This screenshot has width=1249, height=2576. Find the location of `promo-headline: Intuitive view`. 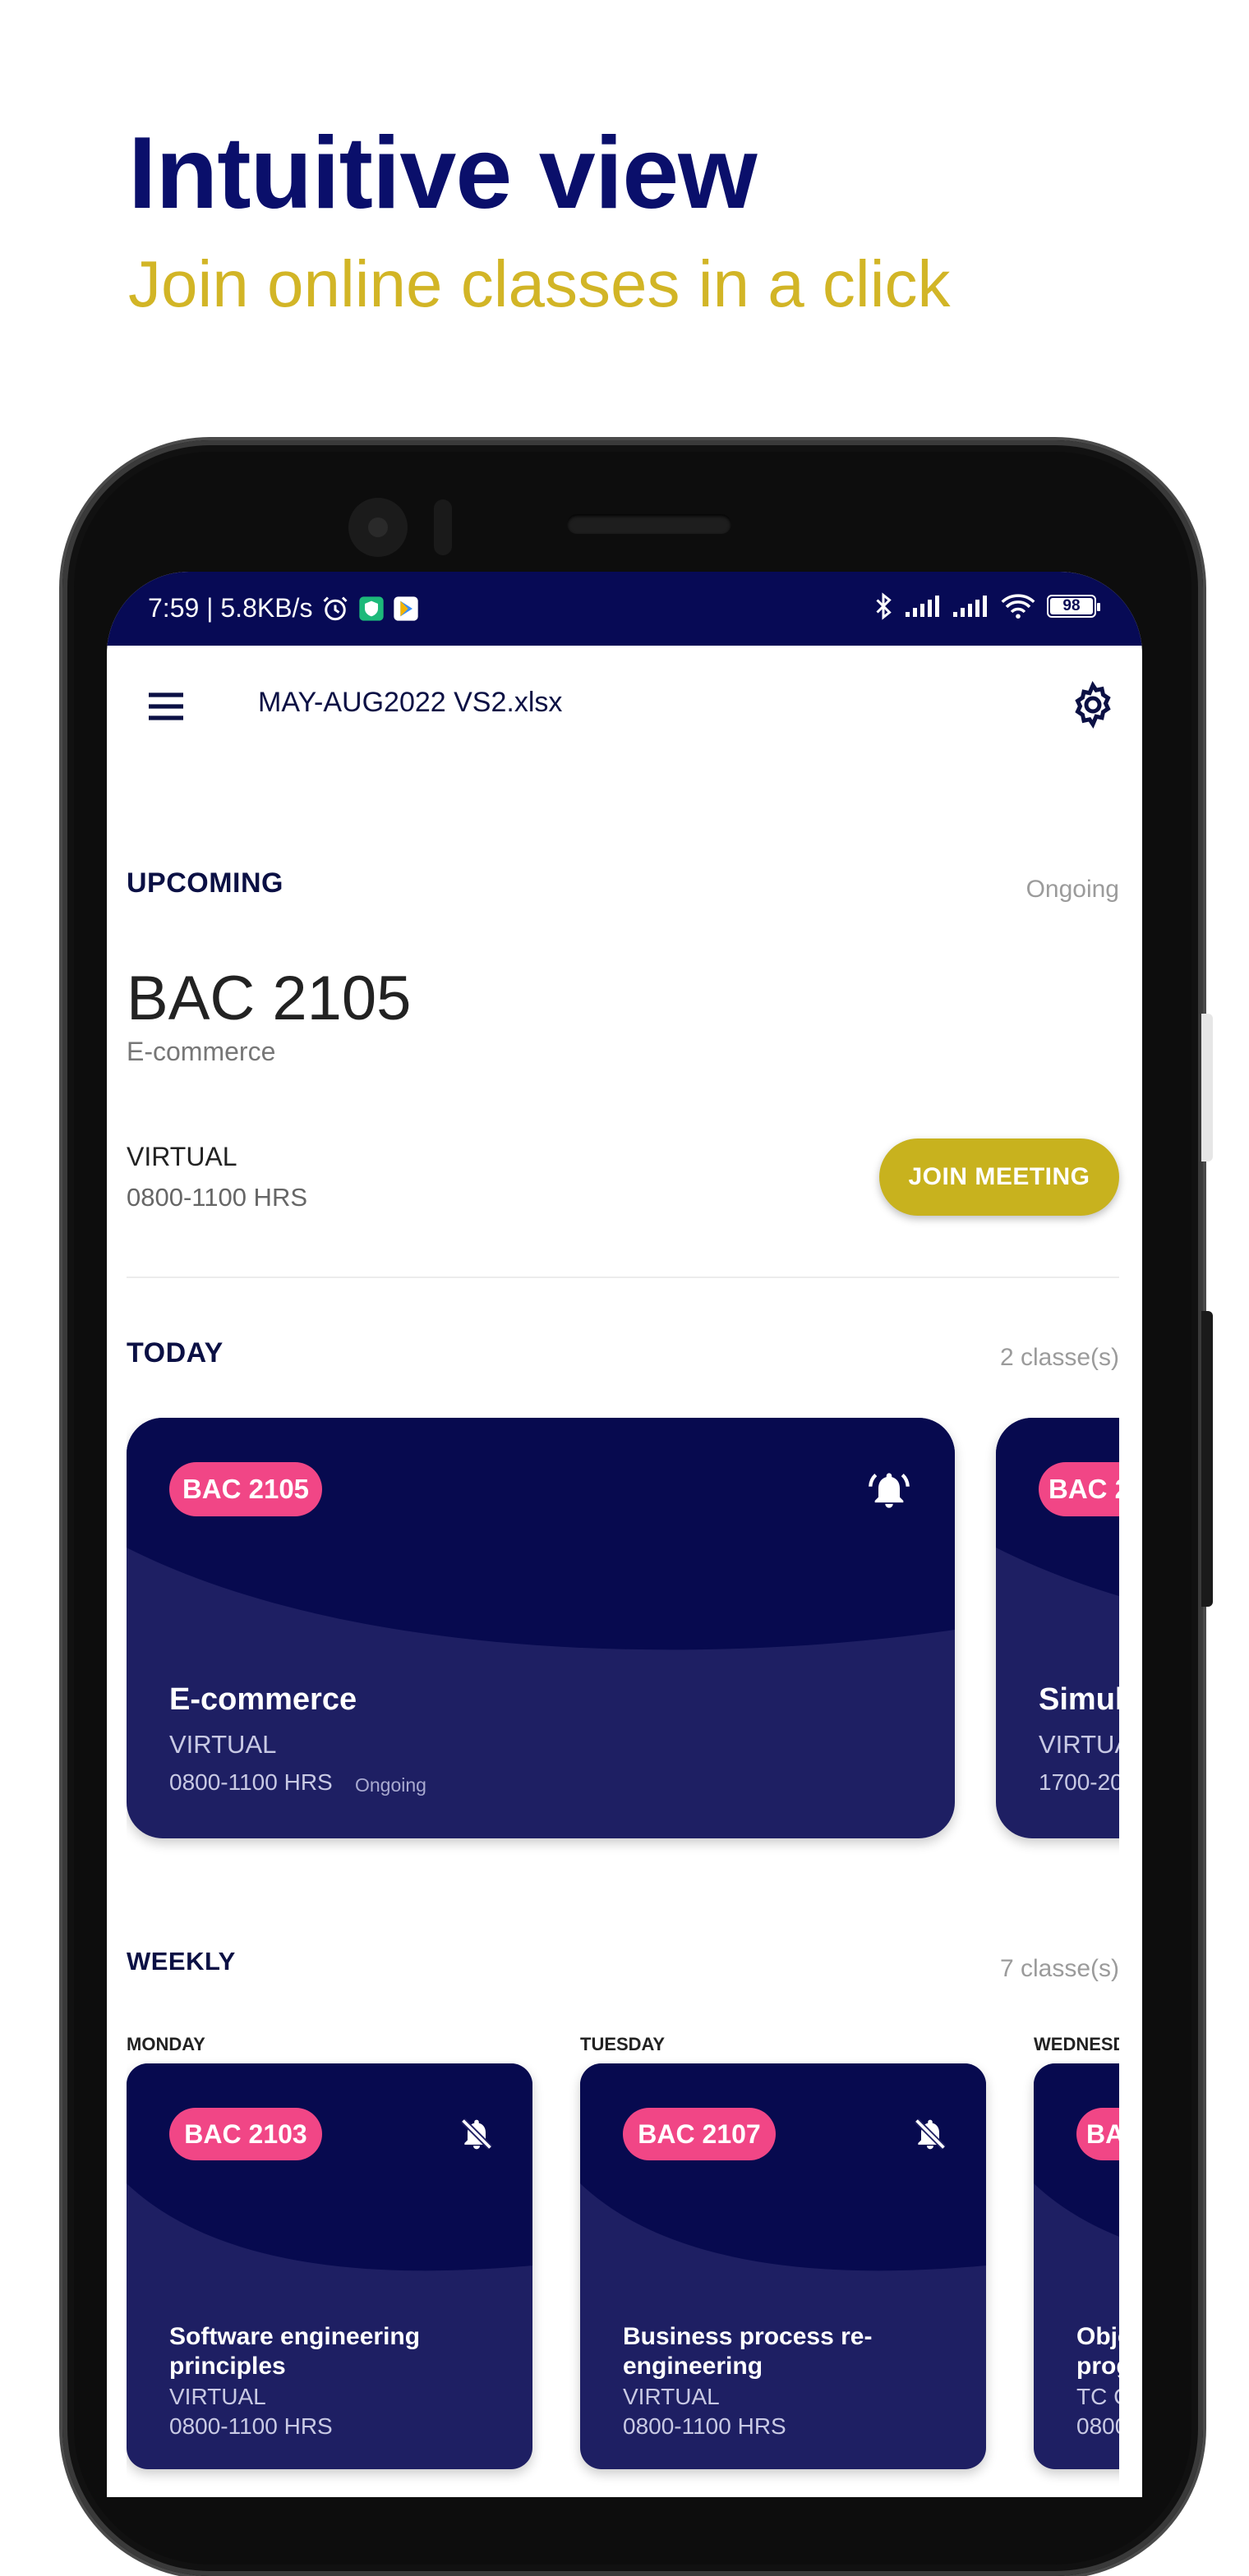

promo-headline: Intuitive view is located at coordinates (443, 173).